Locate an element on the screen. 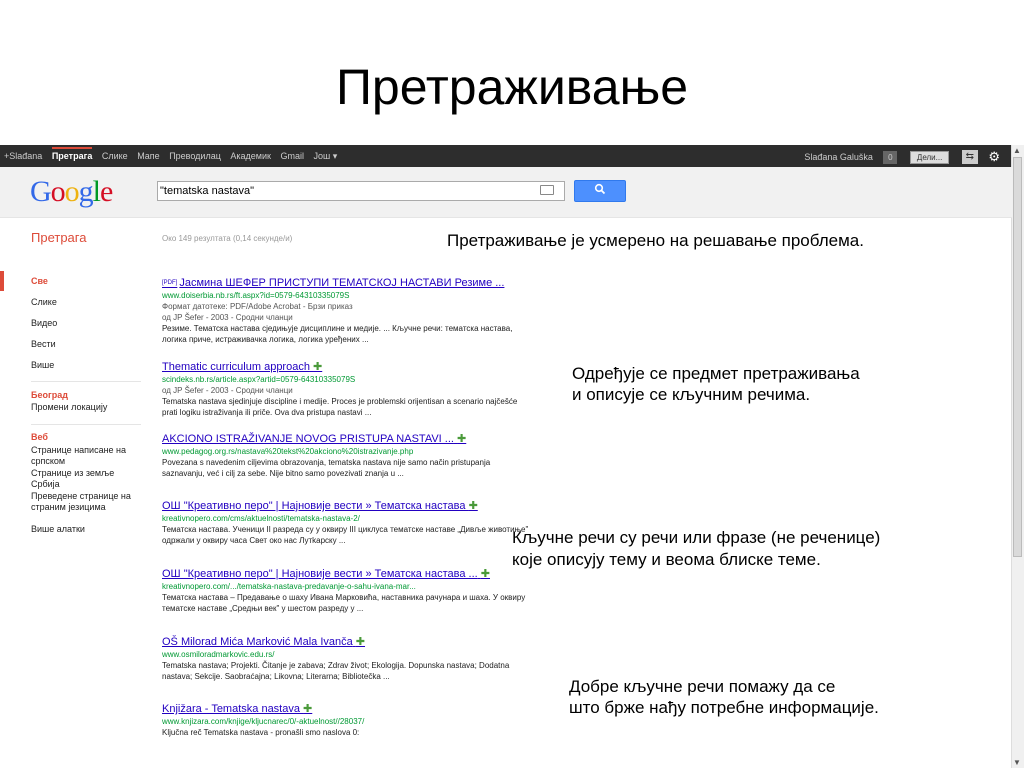 The image size is (1024, 768). search-header: Google is located at coordinates (506, 192).